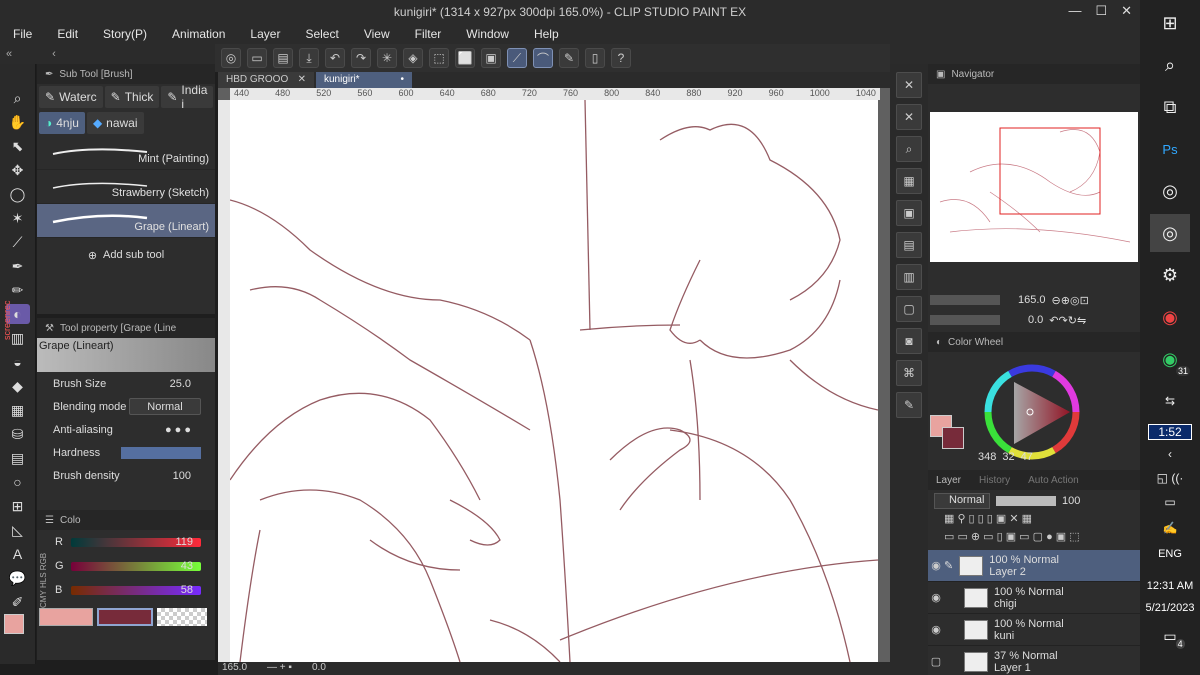 Image resolution: width=1200 pixels, height=675 pixels. I want to click on cmy-tab: CMY, so click(43, 599).